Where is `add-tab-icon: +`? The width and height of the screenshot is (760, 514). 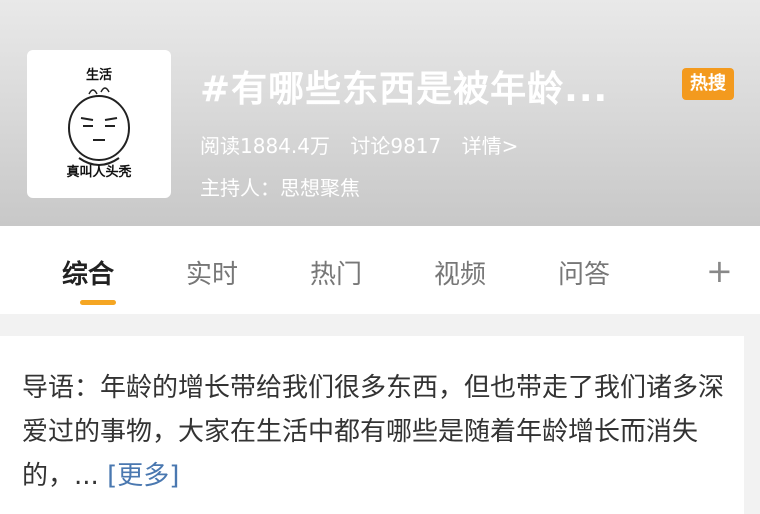 add-tab-icon: + is located at coordinates (719, 271).